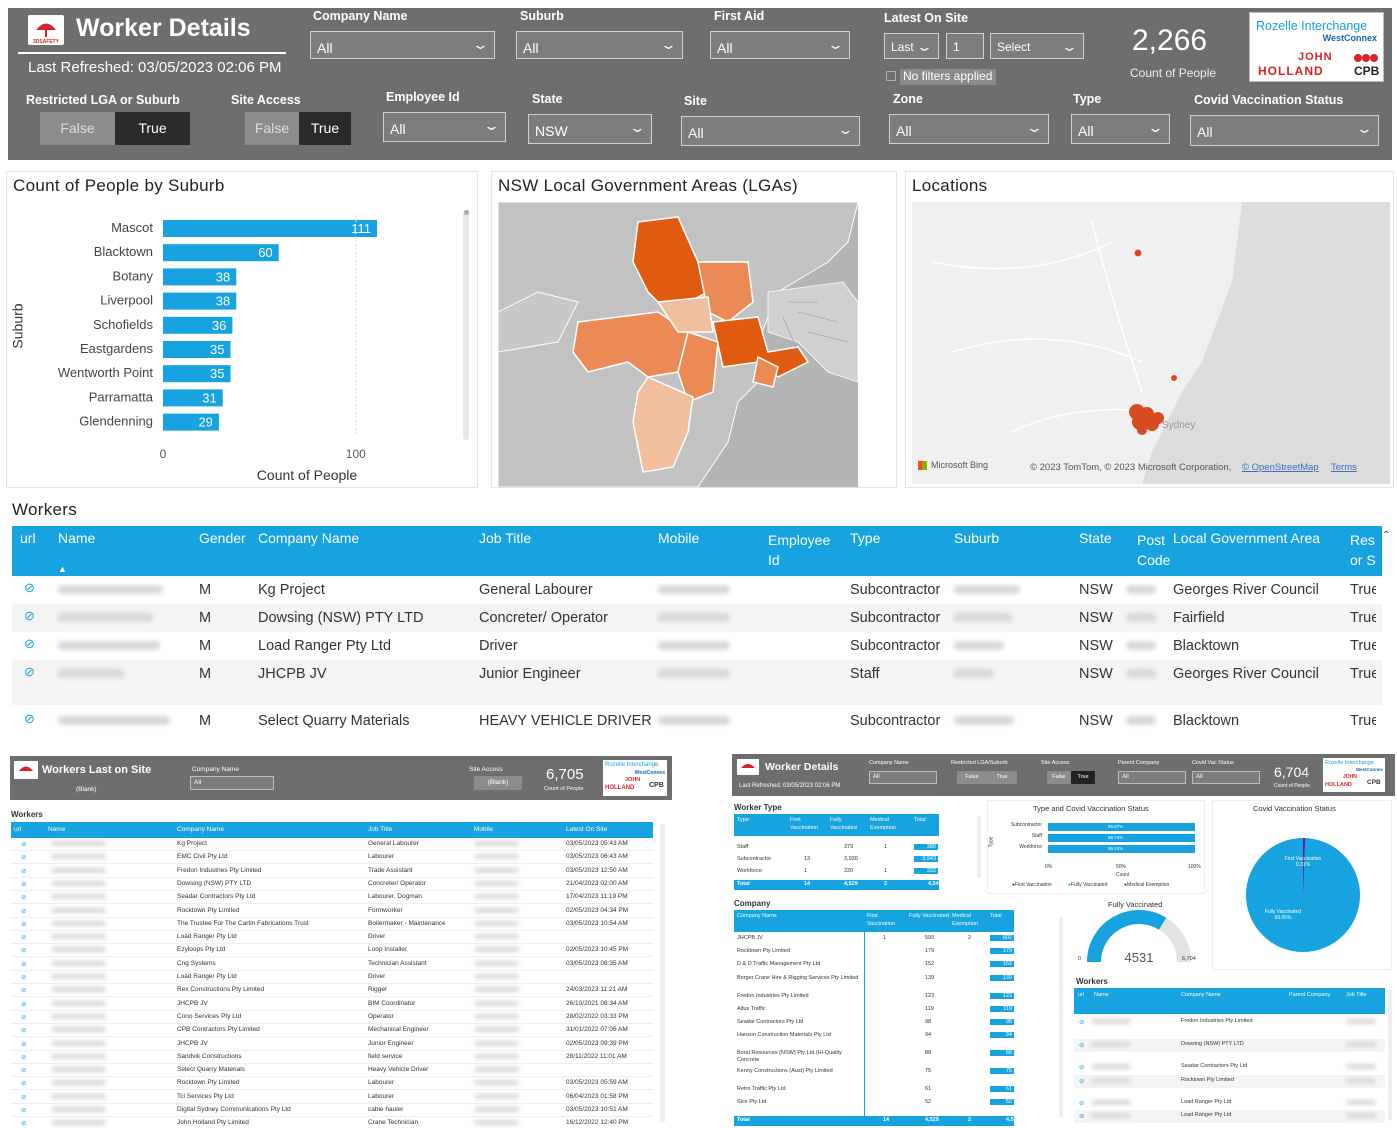 The width and height of the screenshot is (1397, 1128). What do you see at coordinates (888, 824) in the screenshot?
I see `worker-type-column-header: Medical Exemption` at bounding box center [888, 824].